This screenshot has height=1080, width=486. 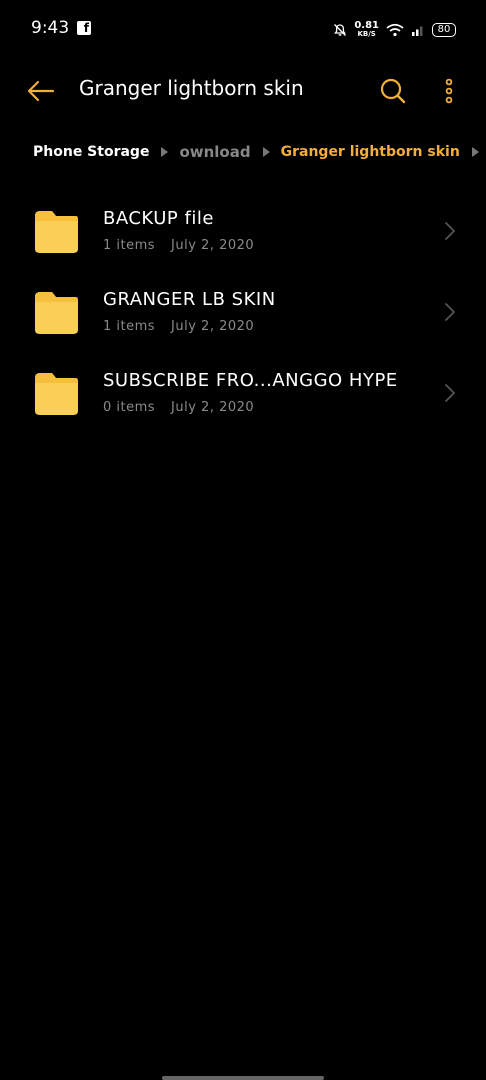 I want to click on folder-meta: 0 items July 2, 2020, so click(x=178, y=407).